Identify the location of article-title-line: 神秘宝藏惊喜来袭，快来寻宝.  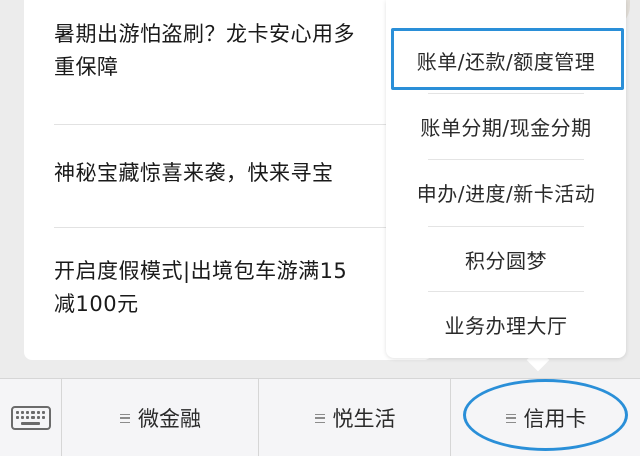
(194, 173).